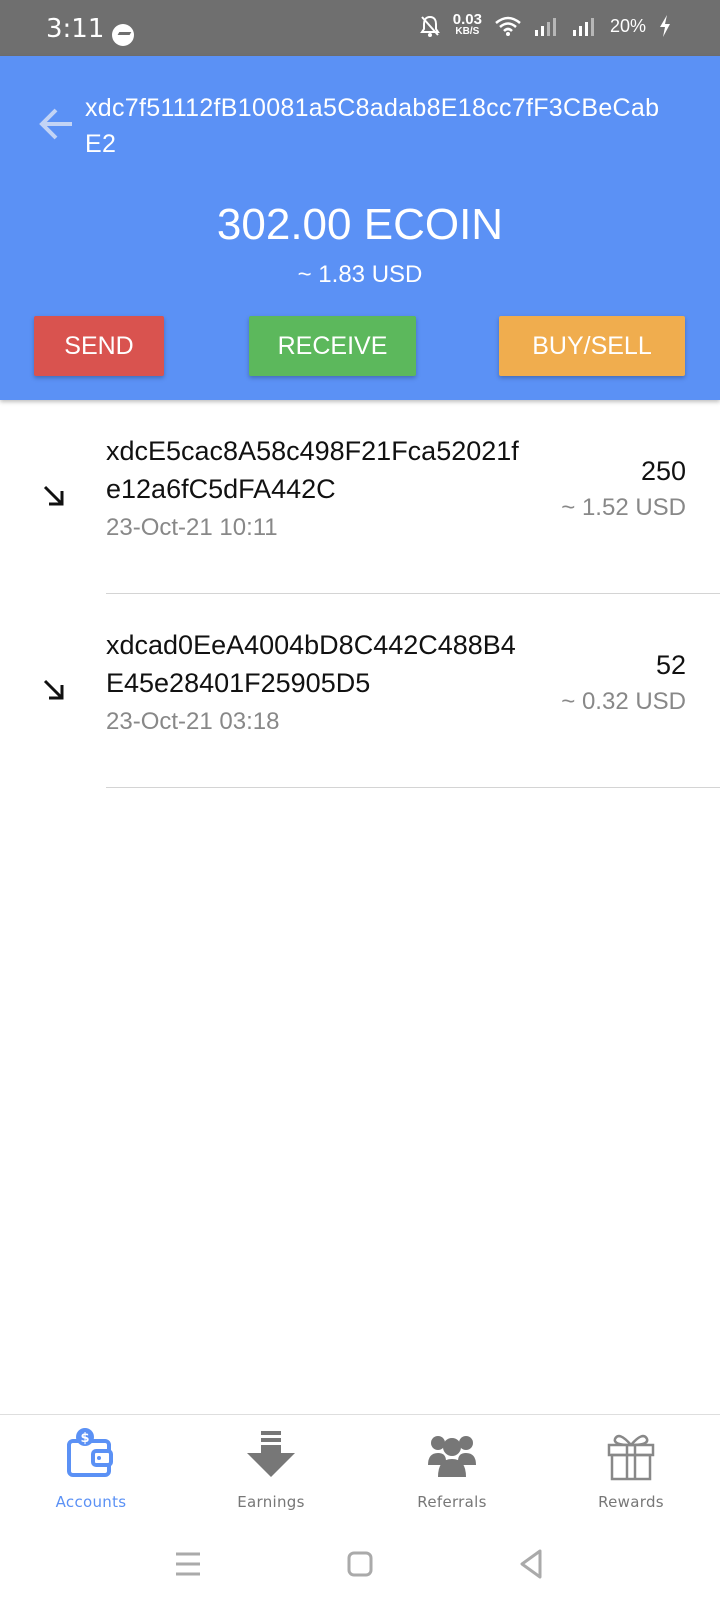 The height and width of the screenshot is (1600, 720). I want to click on nav-label-rewards: Rewards, so click(631, 1502).